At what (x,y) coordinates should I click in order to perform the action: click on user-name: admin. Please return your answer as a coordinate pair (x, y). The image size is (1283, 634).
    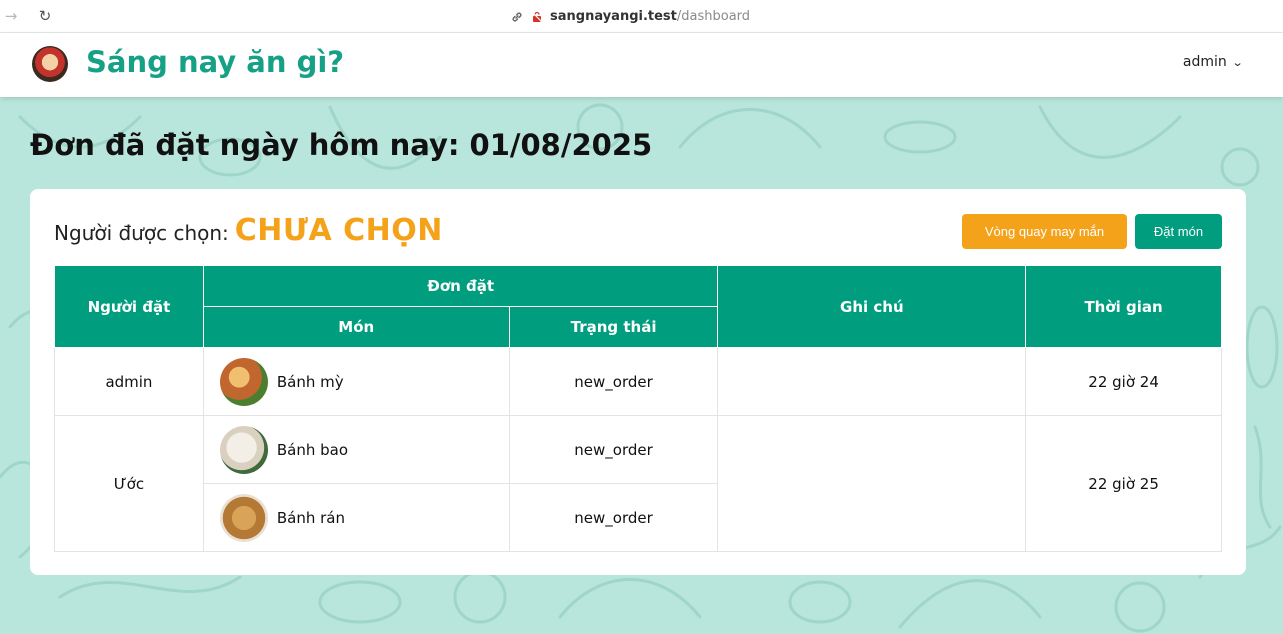
    Looking at the image, I should click on (1204, 62).